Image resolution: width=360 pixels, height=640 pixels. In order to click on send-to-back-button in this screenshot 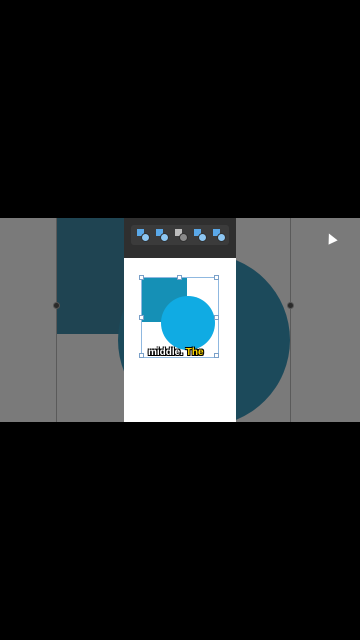, I will do `click(162, 235)`.